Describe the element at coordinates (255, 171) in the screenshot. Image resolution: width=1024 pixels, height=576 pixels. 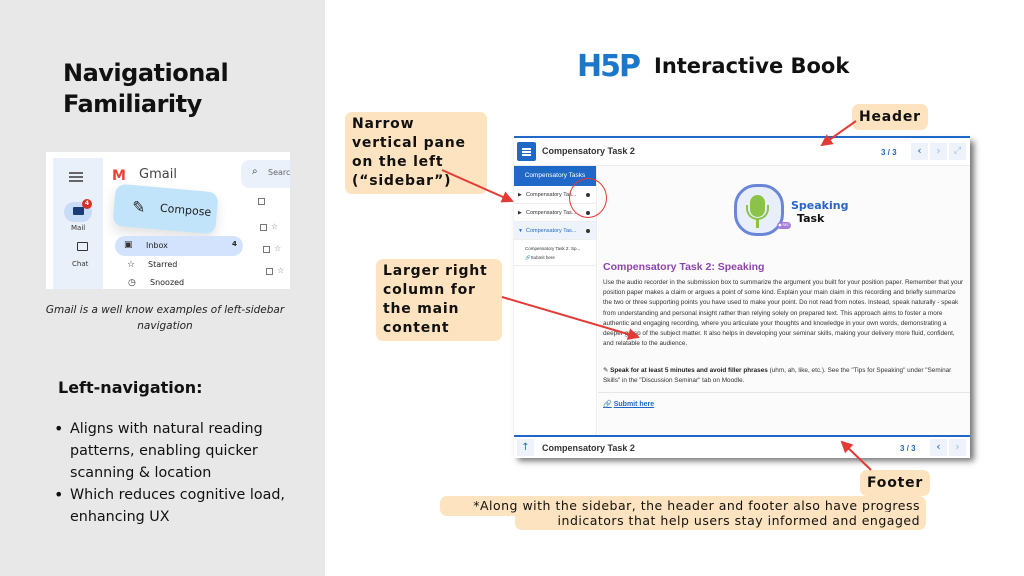
I see `search-icon: ⌕` at that location.